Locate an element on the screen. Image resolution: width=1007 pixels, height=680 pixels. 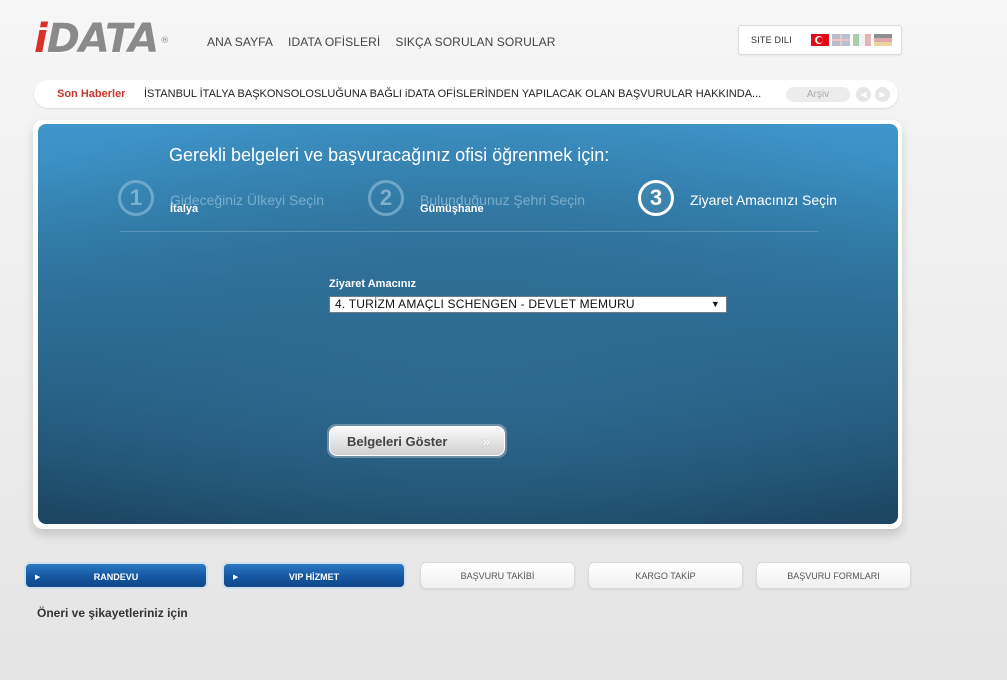
turkey-flag-icon is located at coordinates (820, 40).